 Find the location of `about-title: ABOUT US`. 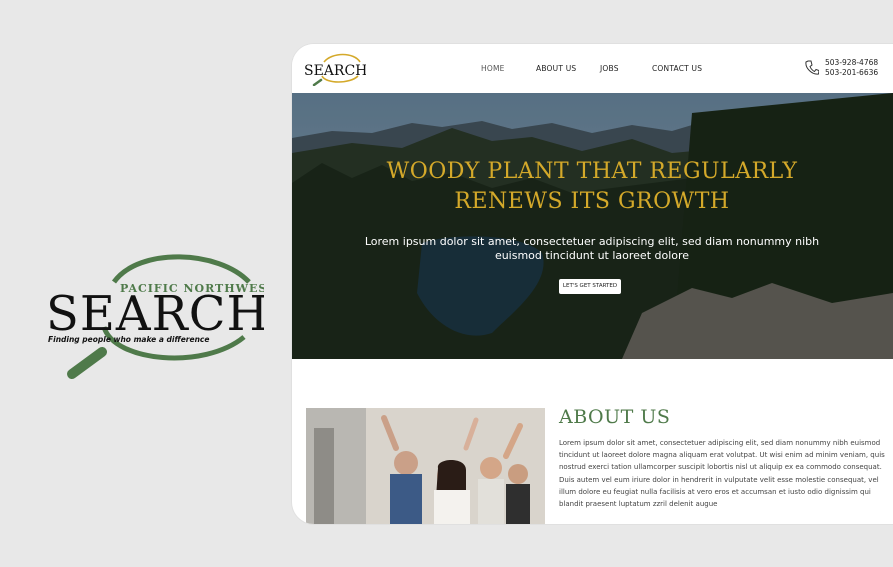

about-title: ABOUT US is located at coordinates (615, 417).